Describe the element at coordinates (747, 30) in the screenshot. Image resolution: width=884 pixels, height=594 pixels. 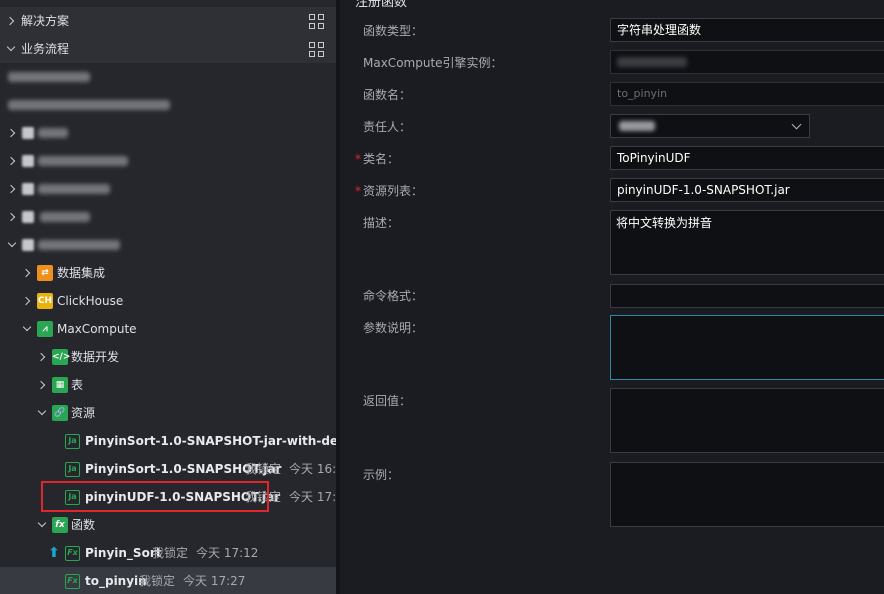
I see `function-type-select: 字符串处理函数` at that location.